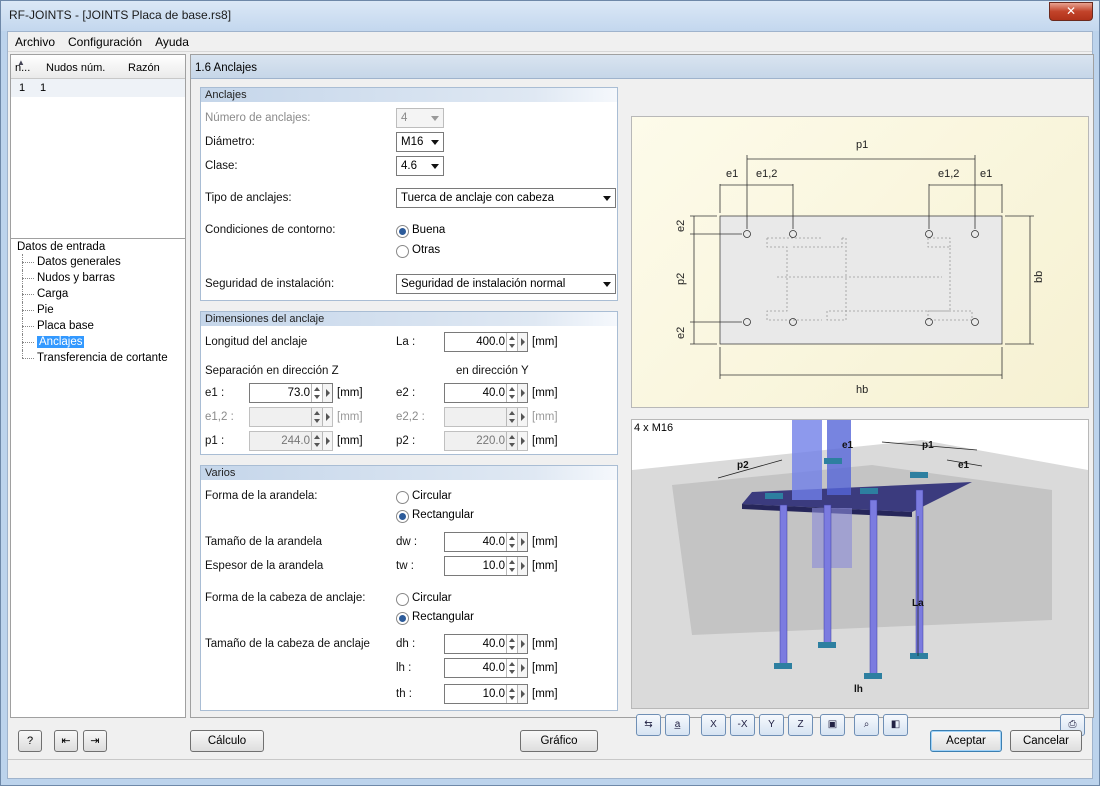  What do you see at coordinates (420, 231) in the screenshot?
I see `radio-buena: Buena` at bounding box center [420, 231].